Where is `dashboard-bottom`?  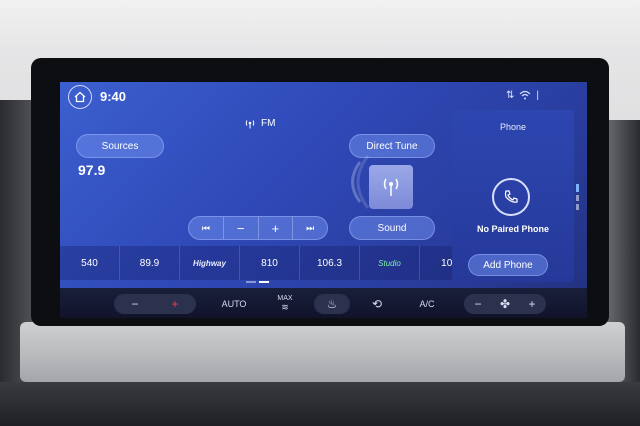 dashboard-bottom is located at coordinates (320, 404).